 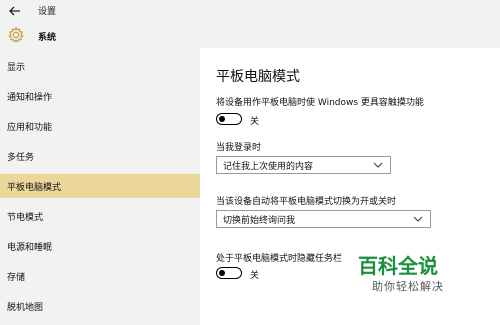 I want to click on sidebar-item-storage: 存储, so click(x=100, y=276).